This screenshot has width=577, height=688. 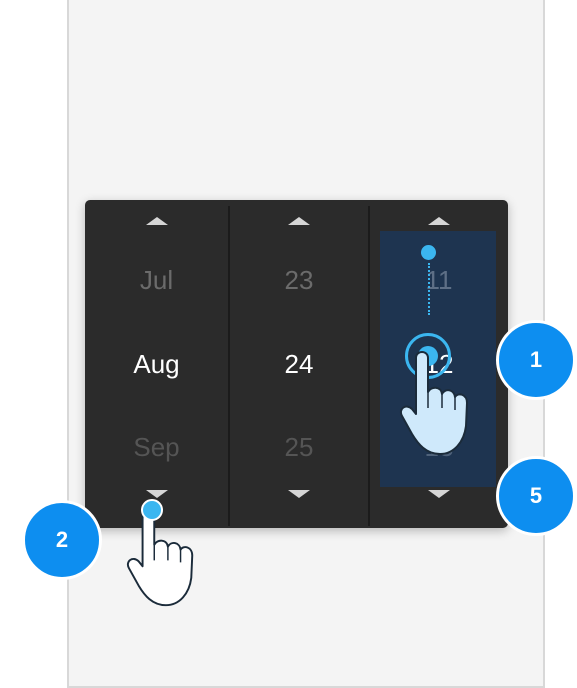 I want to click on day-current: 24, so click(x=299, y=364).